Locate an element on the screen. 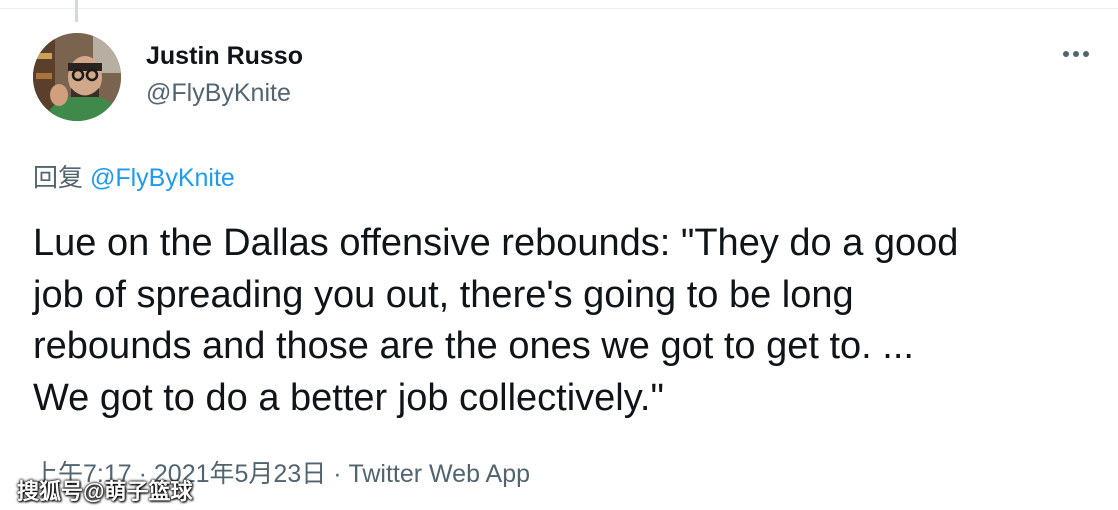  more-options-button is located at coordinates (1076, 54).